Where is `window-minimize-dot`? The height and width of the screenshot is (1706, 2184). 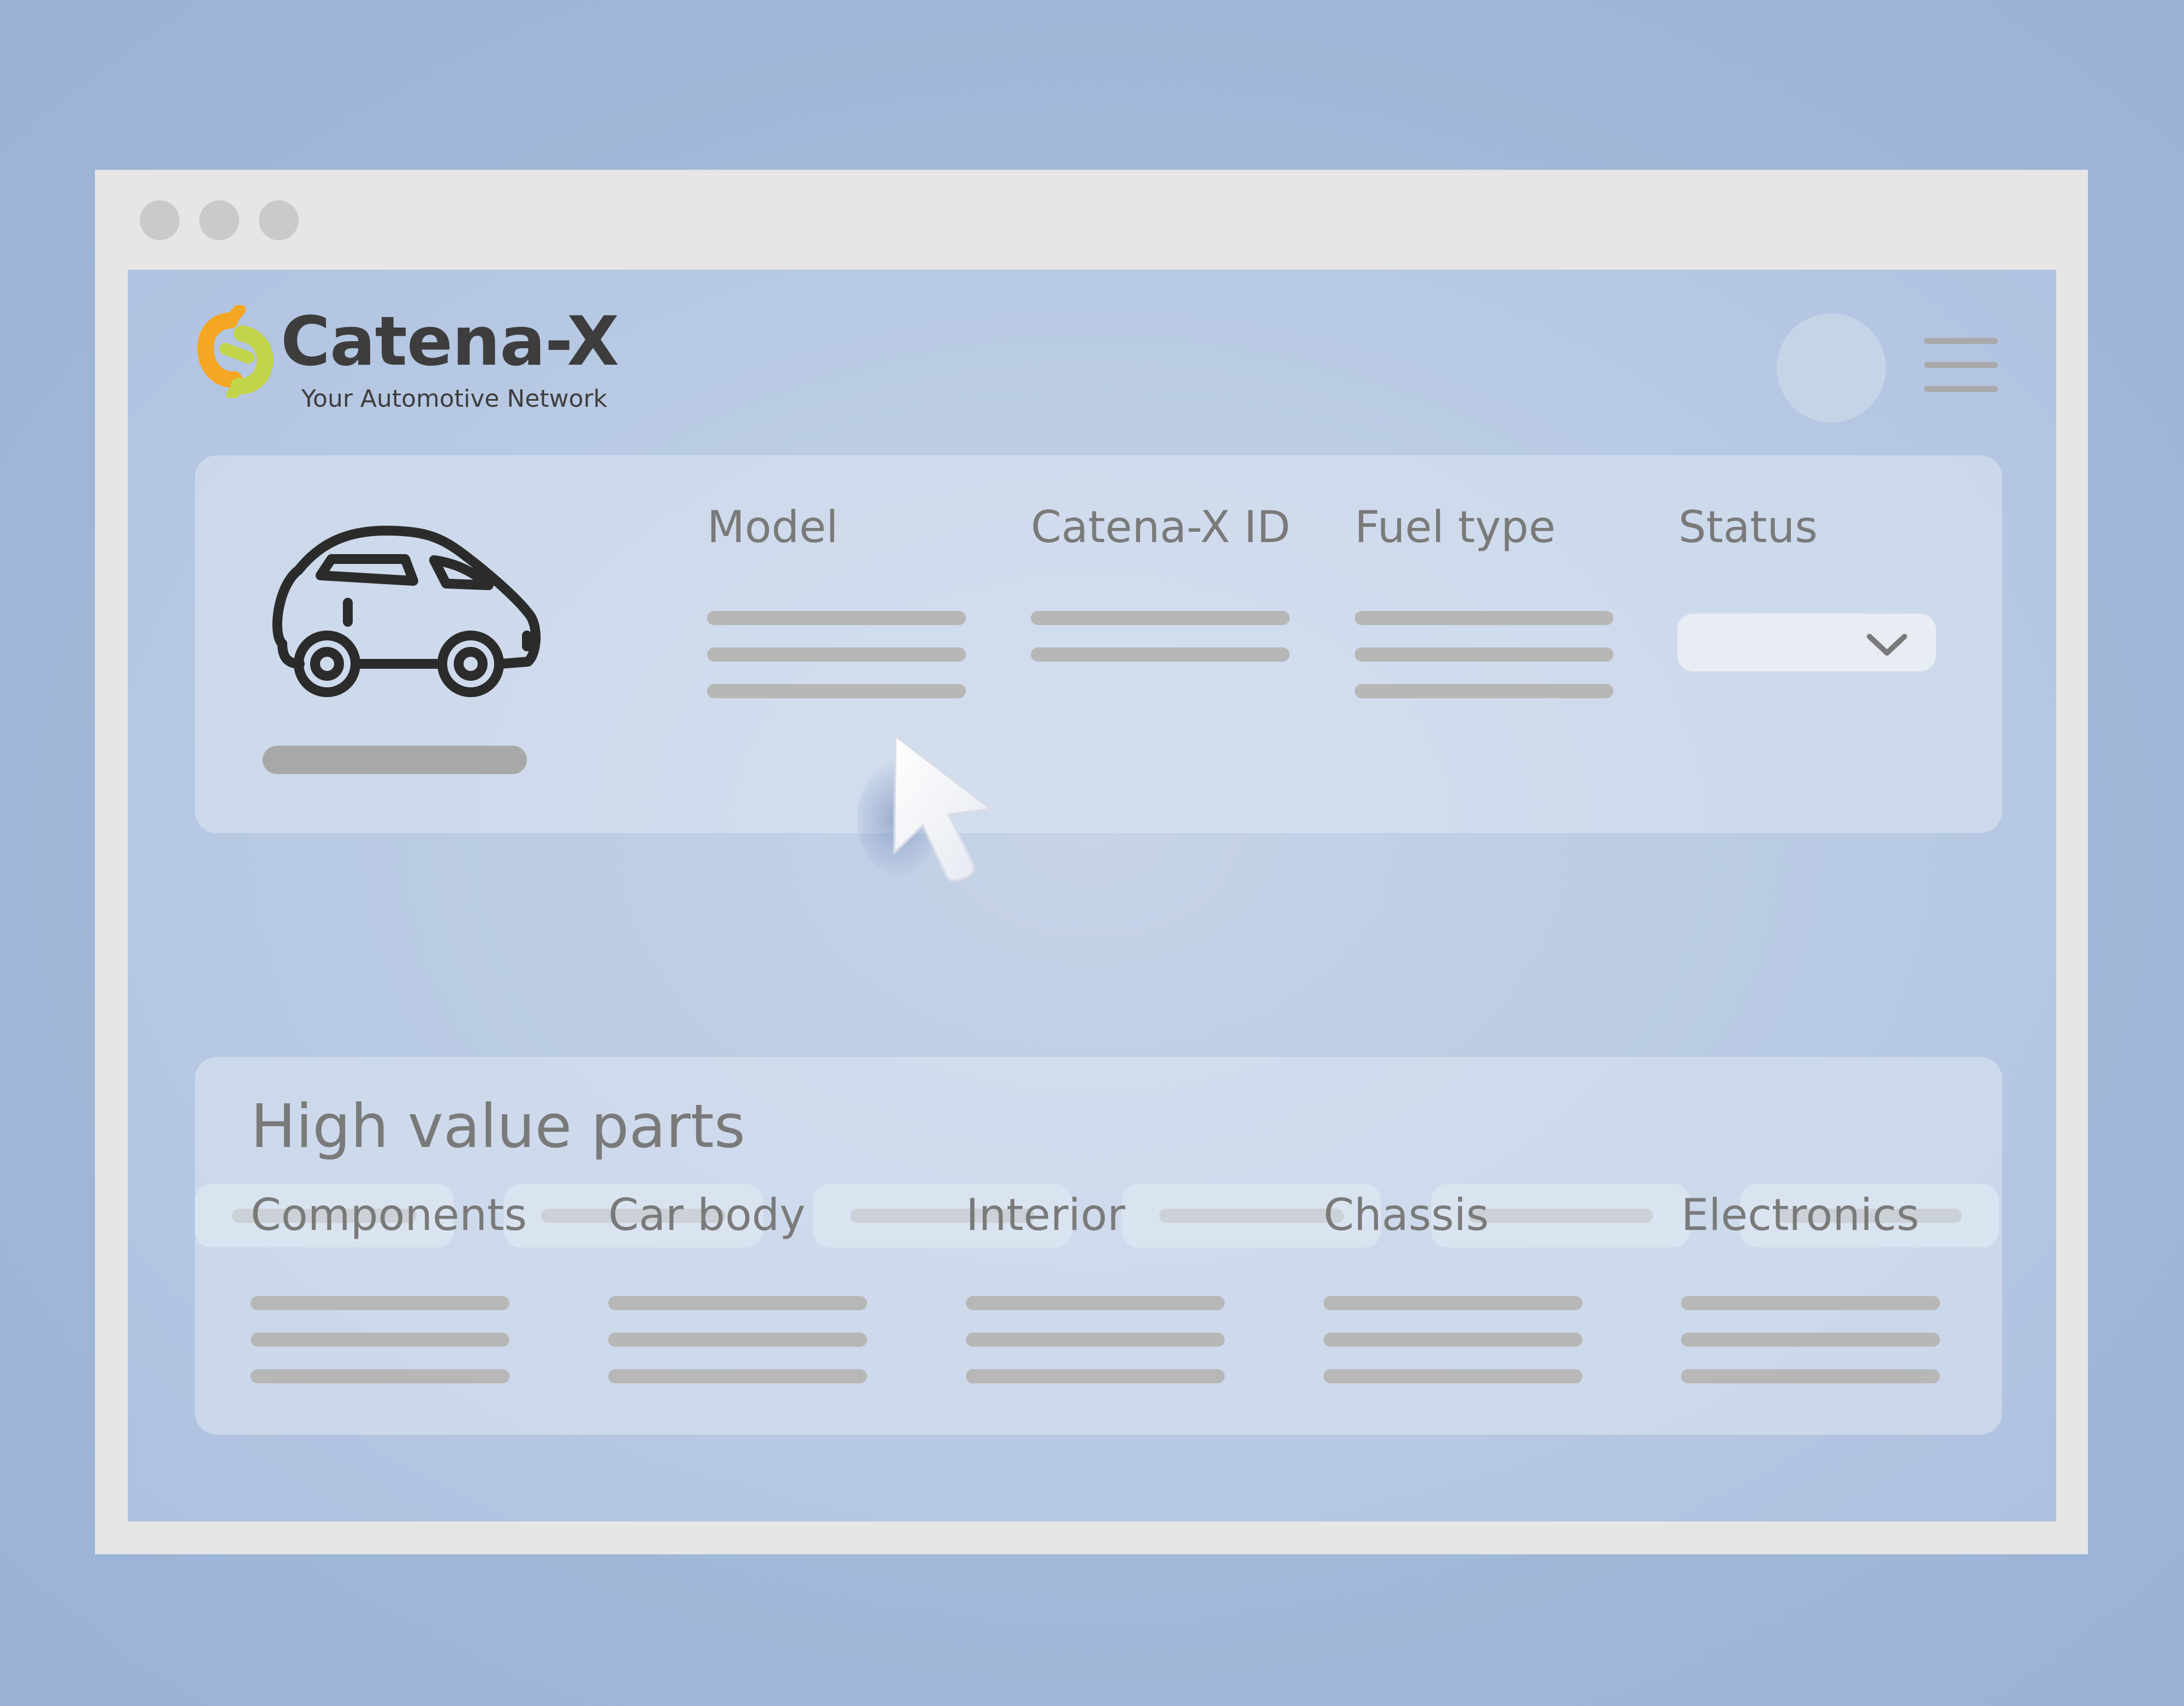
window-minimize-dot is located at coordinates (219, 220).